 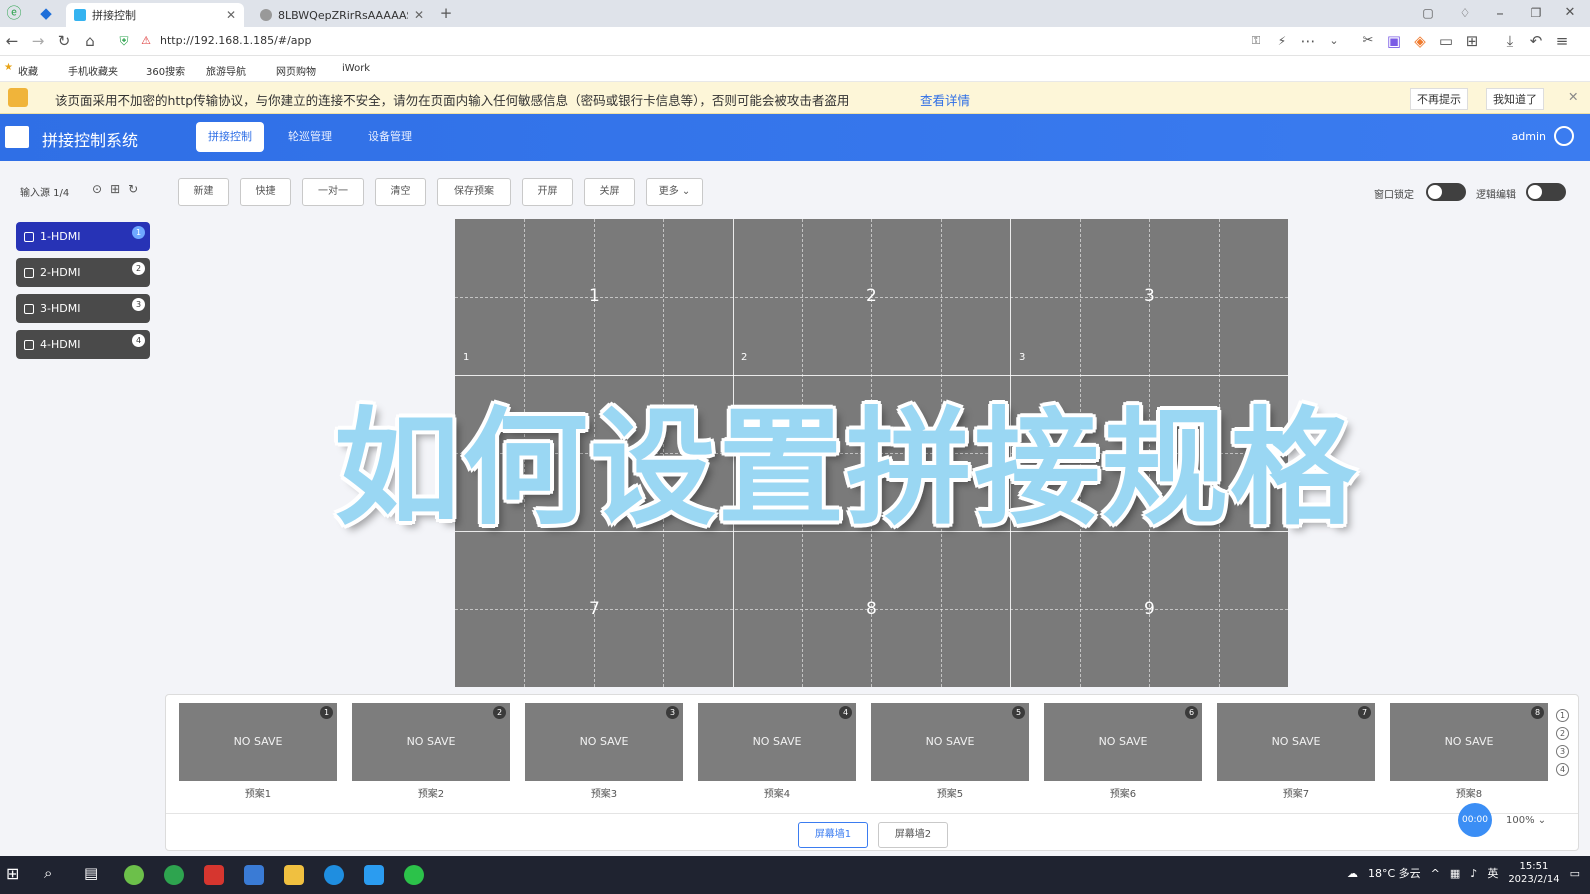 I want to click on shirt-icon: ♢, so click(x=1465, y=13).